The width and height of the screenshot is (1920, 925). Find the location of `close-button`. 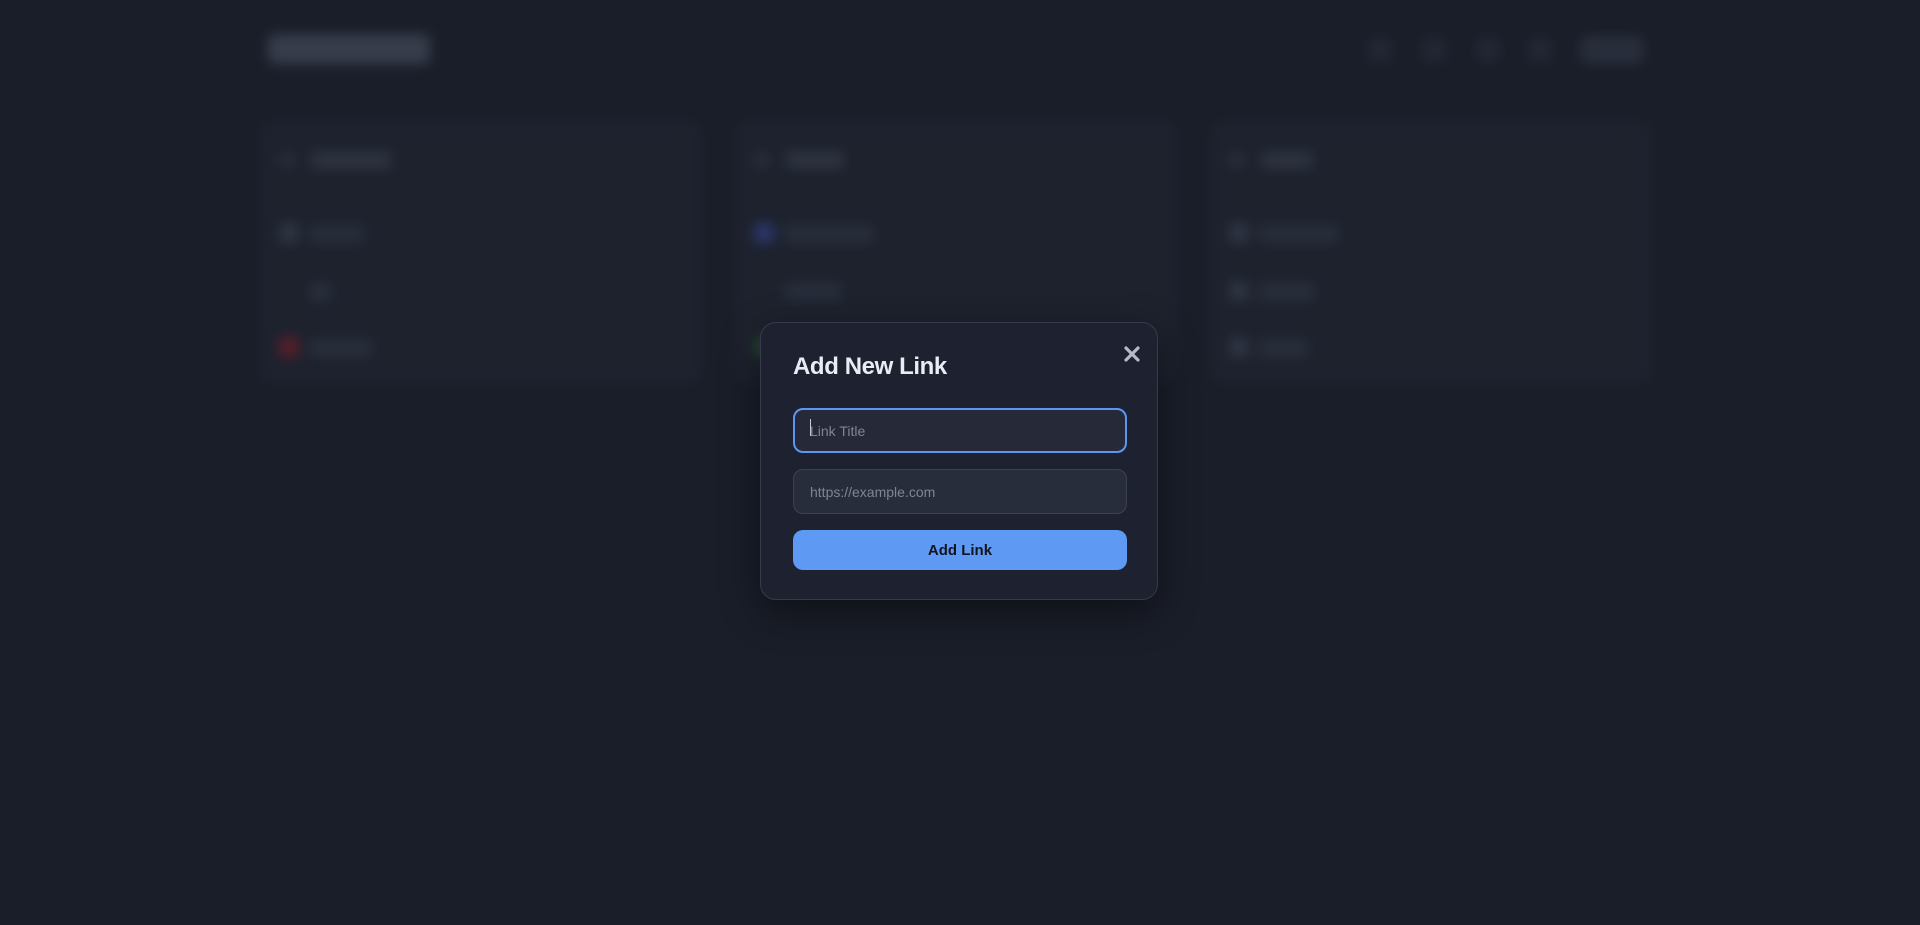

close-button is located at coordinates (1132, 354).